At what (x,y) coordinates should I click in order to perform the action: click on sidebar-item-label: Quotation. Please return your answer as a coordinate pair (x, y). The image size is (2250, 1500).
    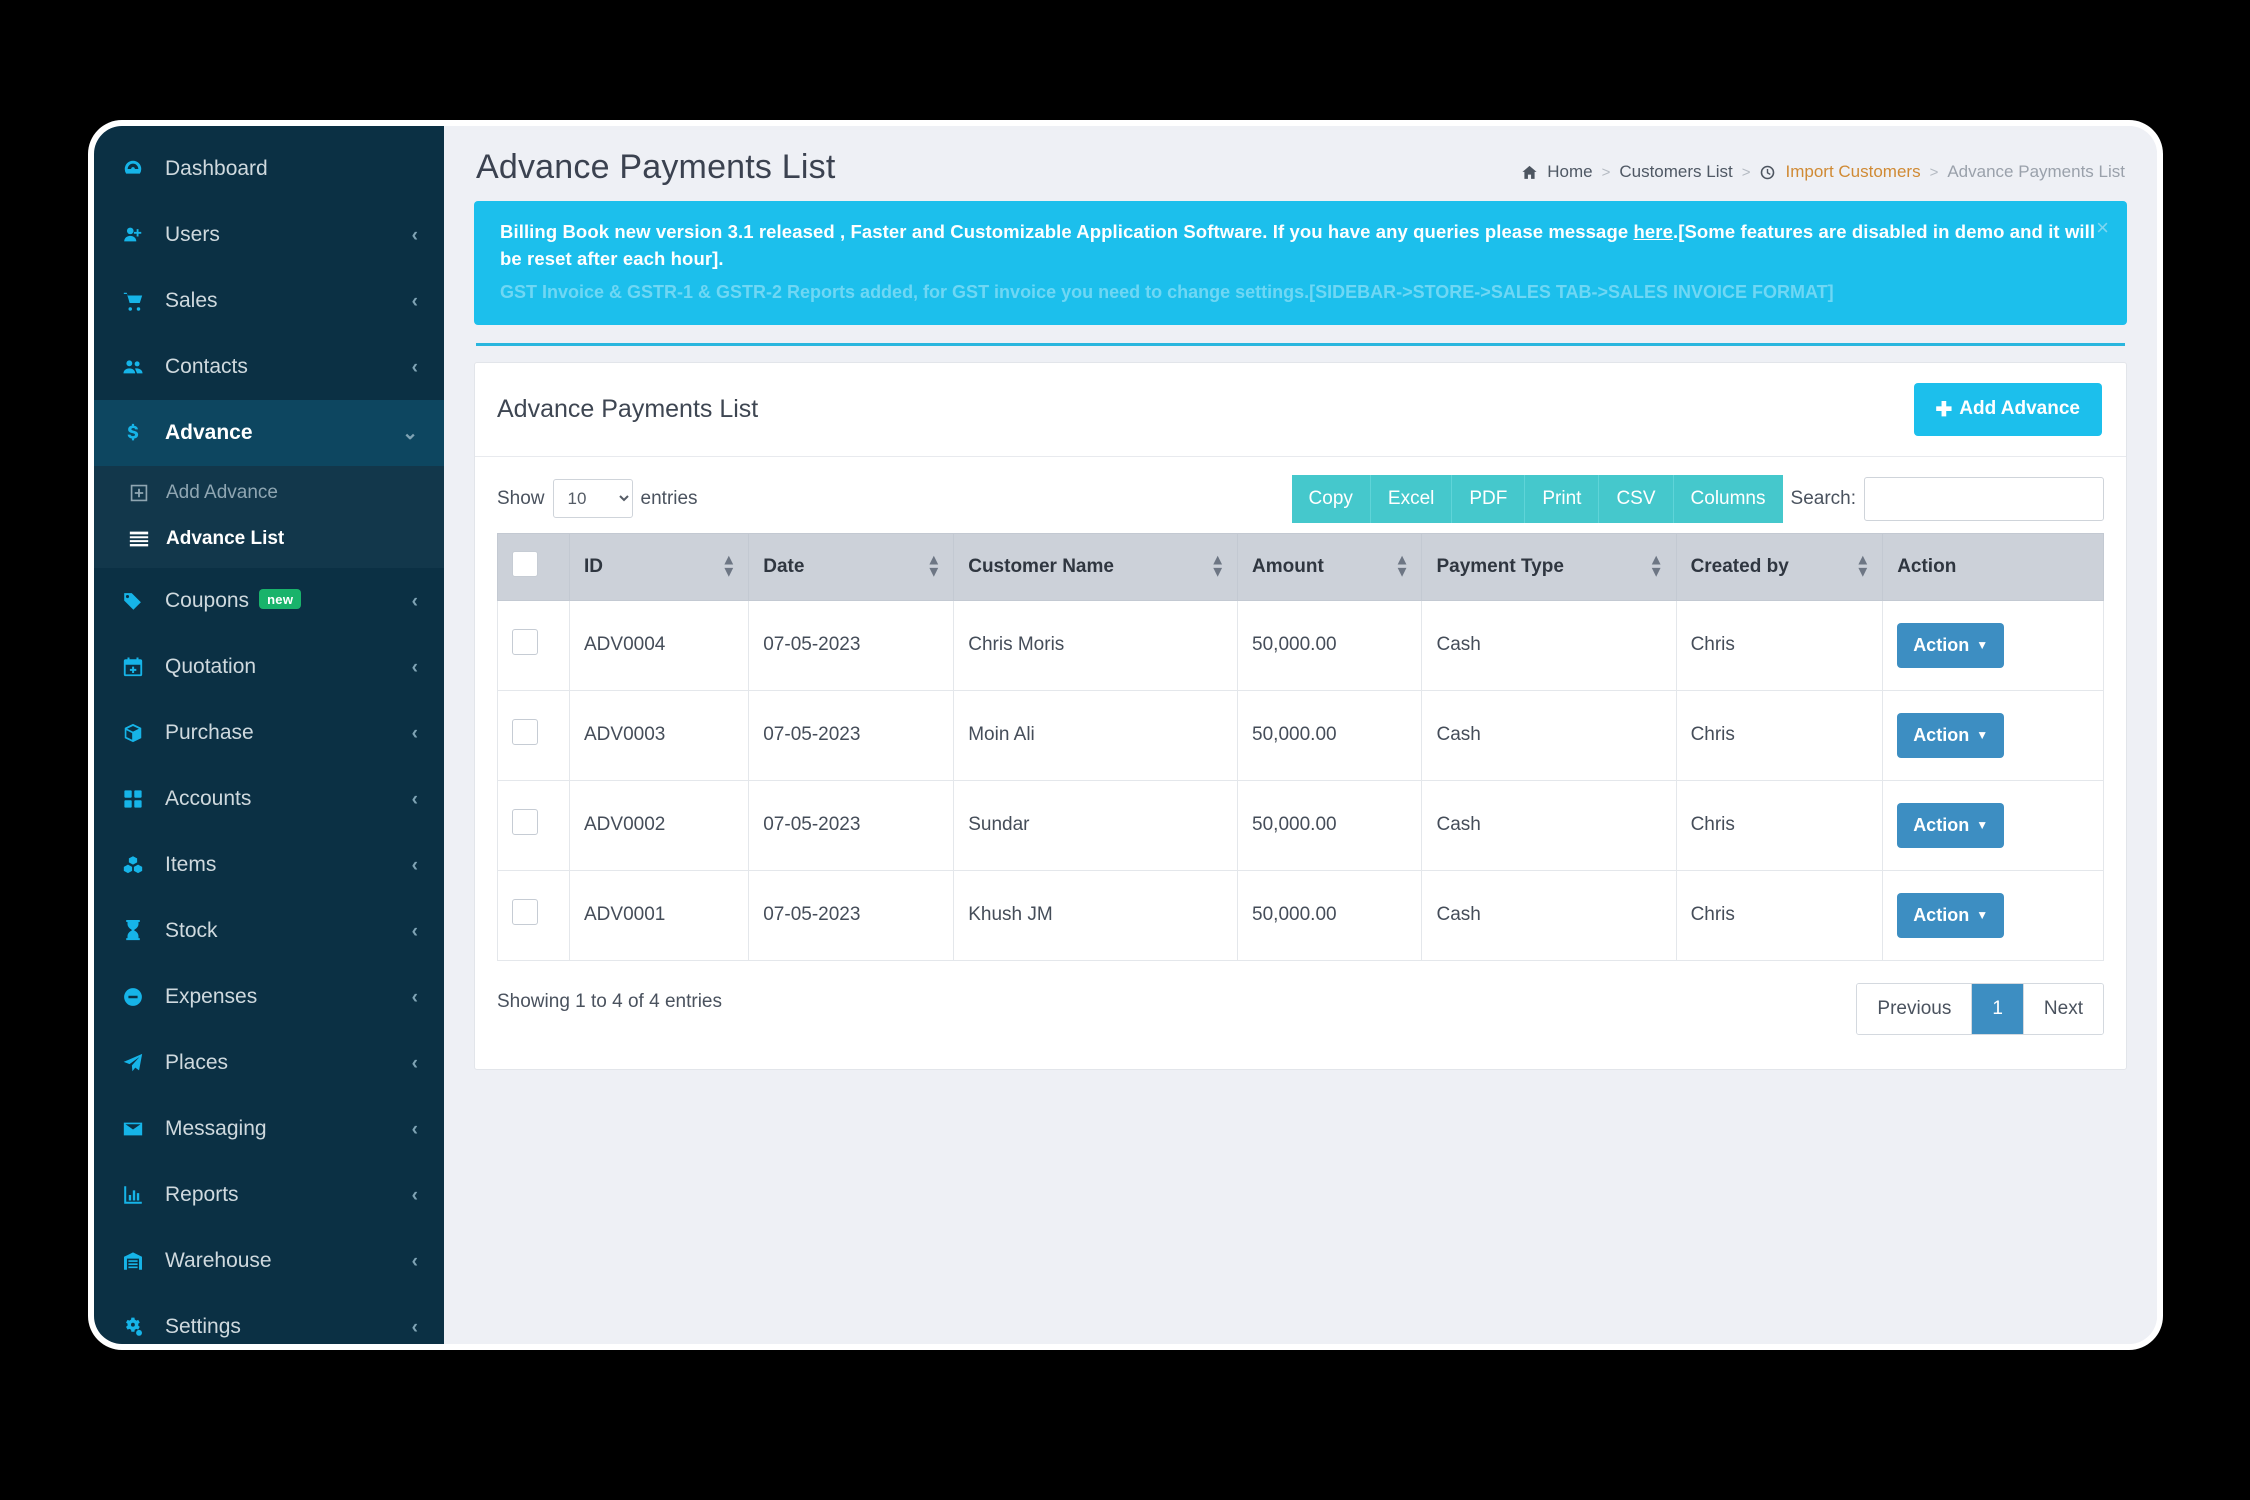
    Looking at the image, I should click on (211, 666).